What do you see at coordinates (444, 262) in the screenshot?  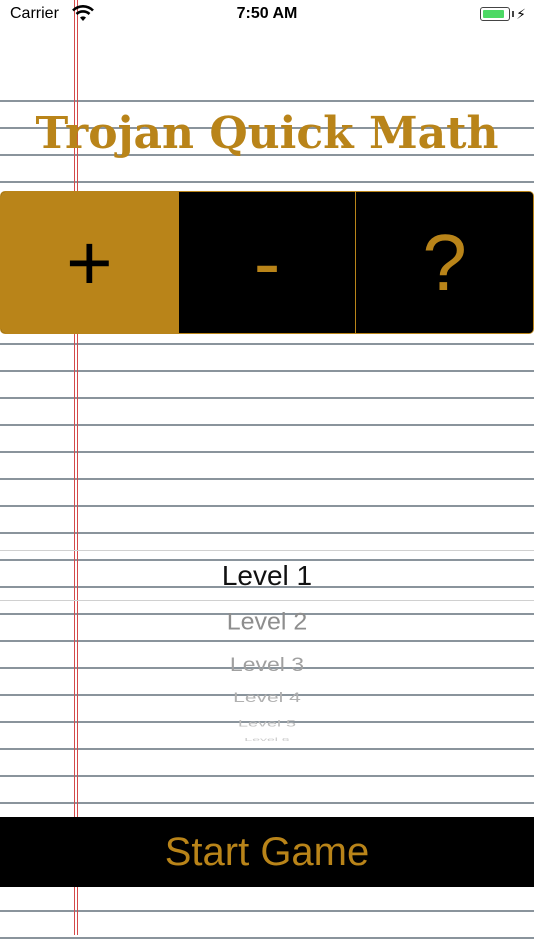 I see `operation-random-button: ?` at bounding box center [444, 262].